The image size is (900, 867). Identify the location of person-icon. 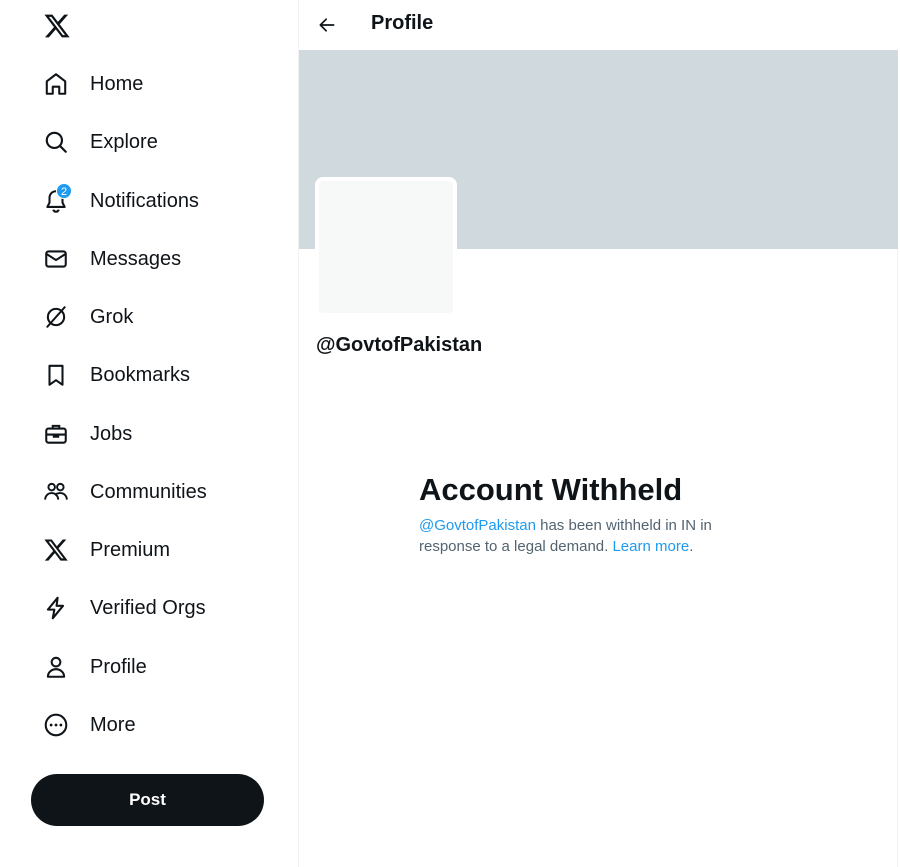
(56, 667).